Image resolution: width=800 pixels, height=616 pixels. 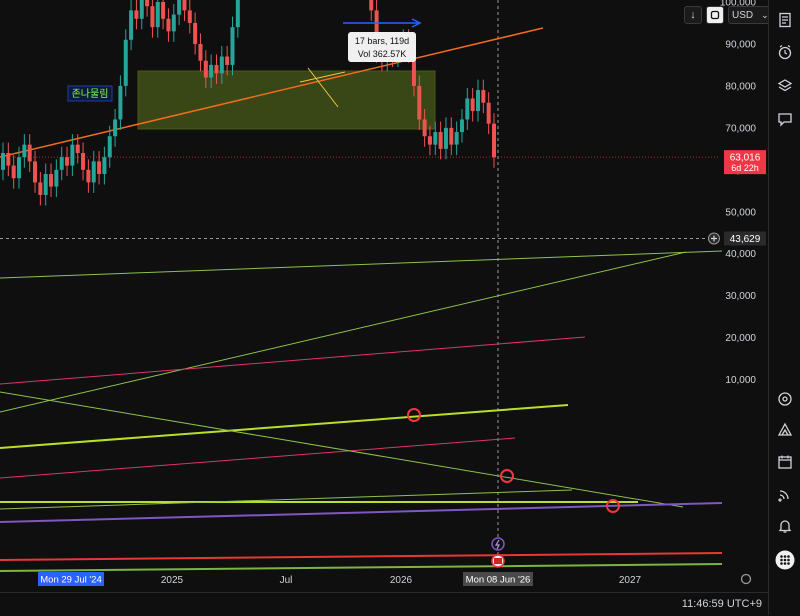 I want to click on clock: 11:46:59 UTC+9, so click(x=722, y=604).